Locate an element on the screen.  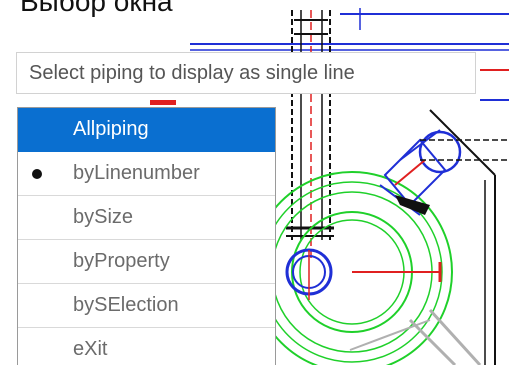
menu-item-exit: eXit is located at coordinates (146, 346).